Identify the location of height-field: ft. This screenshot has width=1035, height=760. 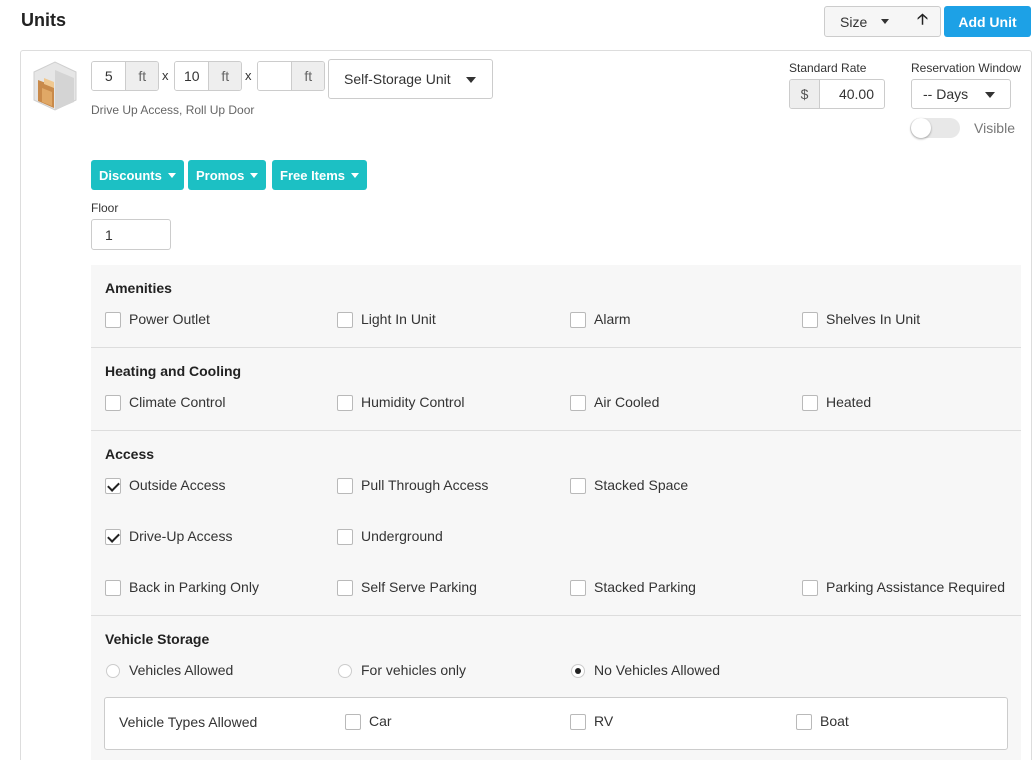
(291, 76).